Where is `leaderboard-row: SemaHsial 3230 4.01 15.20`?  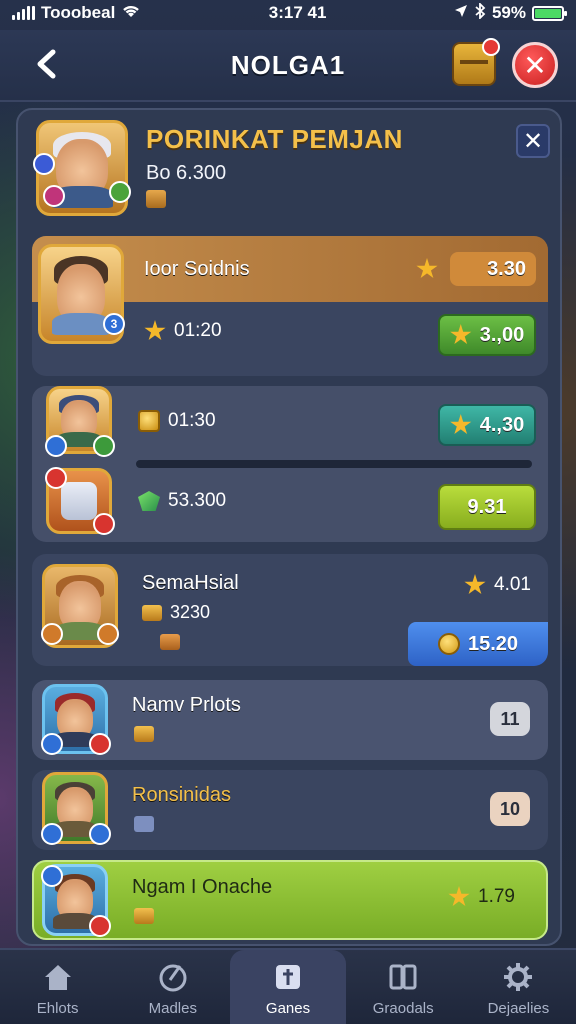 leaderboard-row: SemaHsial 3230 4.01 15.20 is located at coordinates (290, 610).